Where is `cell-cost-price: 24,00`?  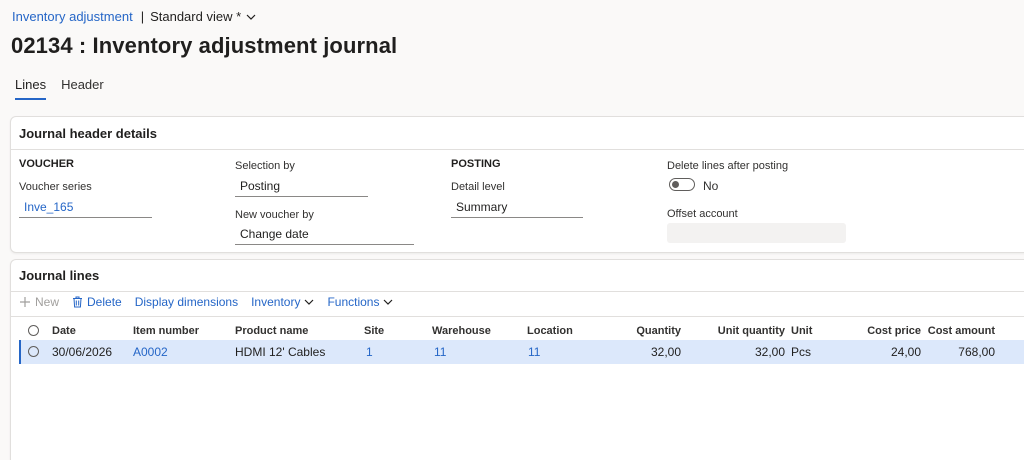
cell-cost-price: 24,00 is located at coordinates (881, 352).